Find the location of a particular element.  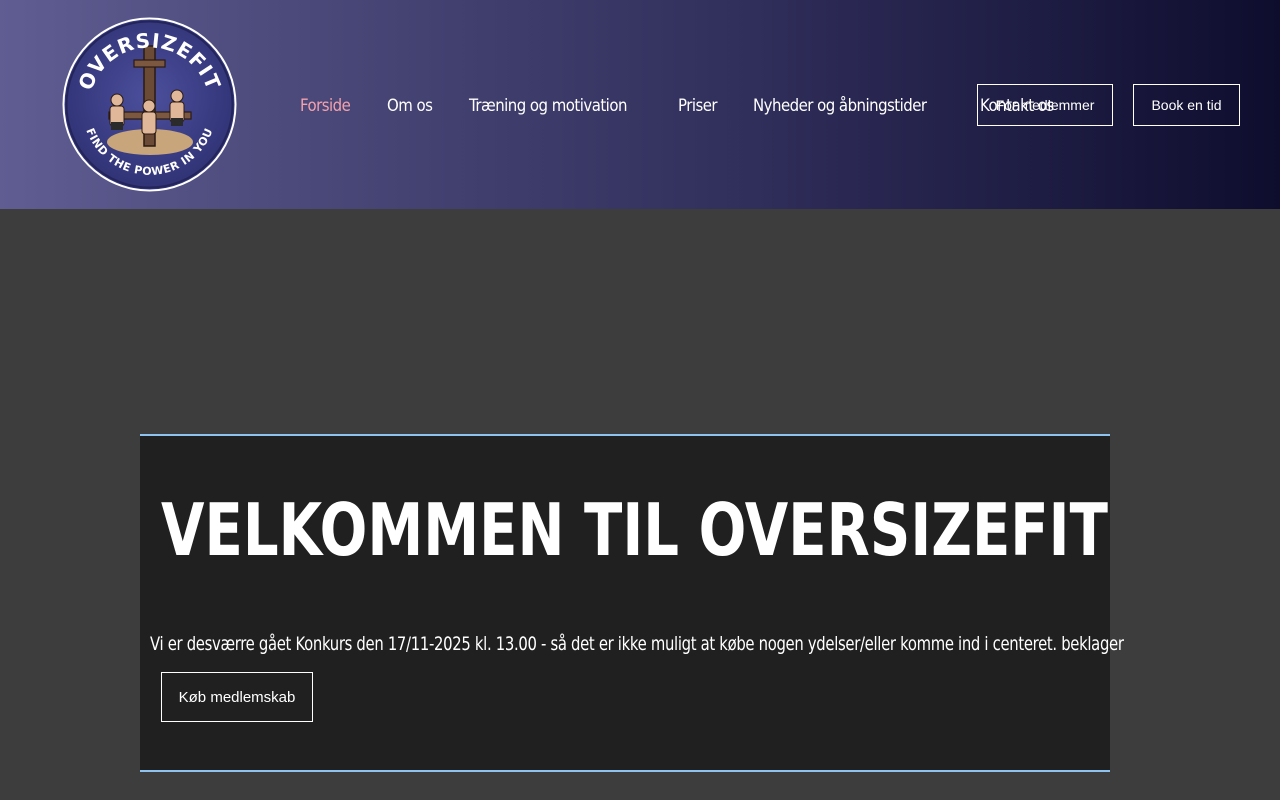

hero-title: VELKOMMEN TIL OVERSIZEFIT is located at coordinates (634, 530).